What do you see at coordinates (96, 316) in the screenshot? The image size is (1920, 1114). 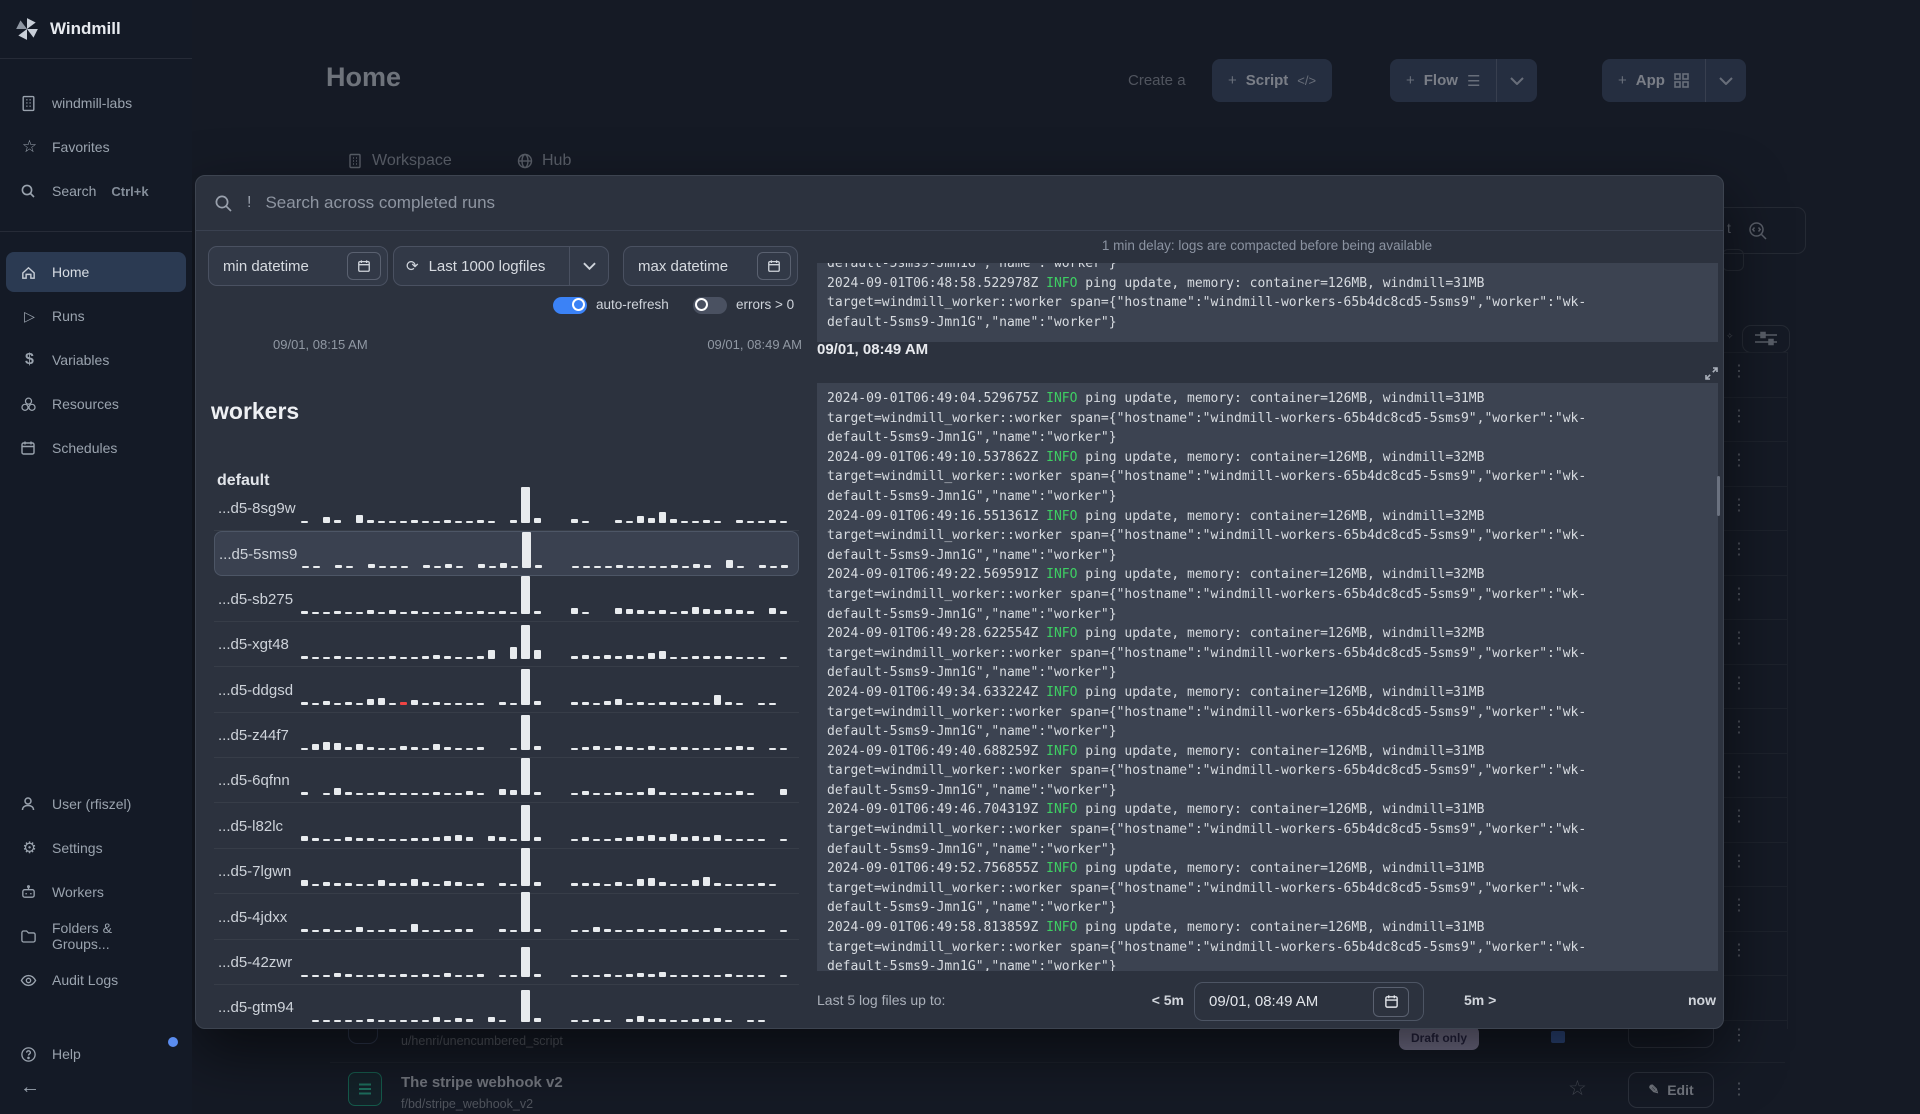 I see `sidebar-item-runs: ▷ Runs` at bounding box center [96, 316].